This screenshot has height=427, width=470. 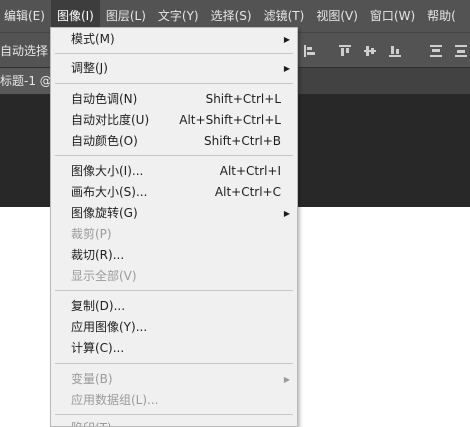 What do you see at coordinates (345, 51) in the screenshot?
I see `align-top-icon` at bounding box center [345, 51].